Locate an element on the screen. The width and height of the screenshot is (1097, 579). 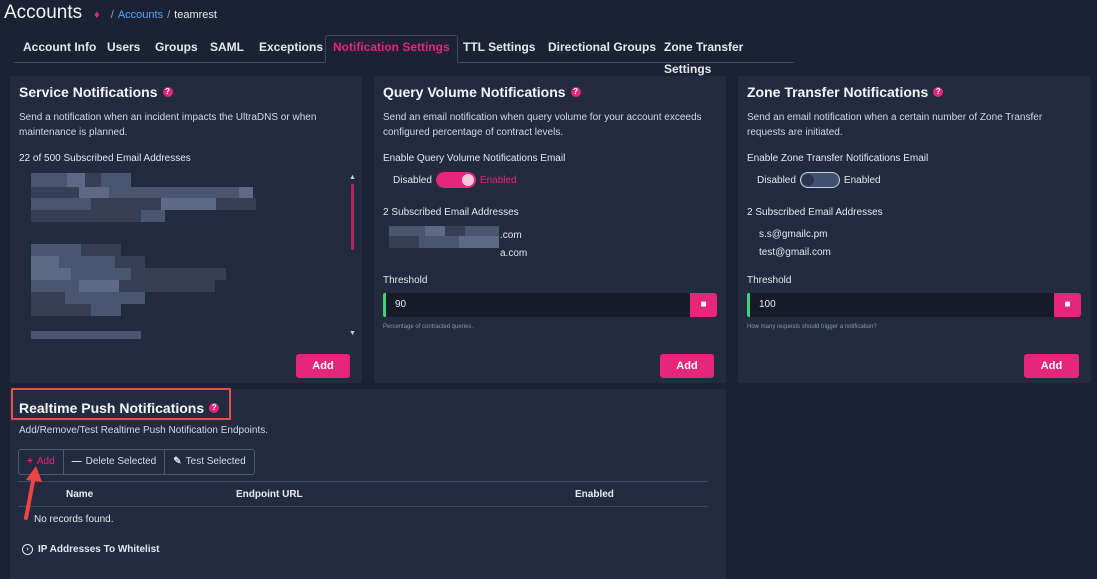
page-header: Accounts ♦ / Accounts / teamrest is located at coordinates (110, 13).